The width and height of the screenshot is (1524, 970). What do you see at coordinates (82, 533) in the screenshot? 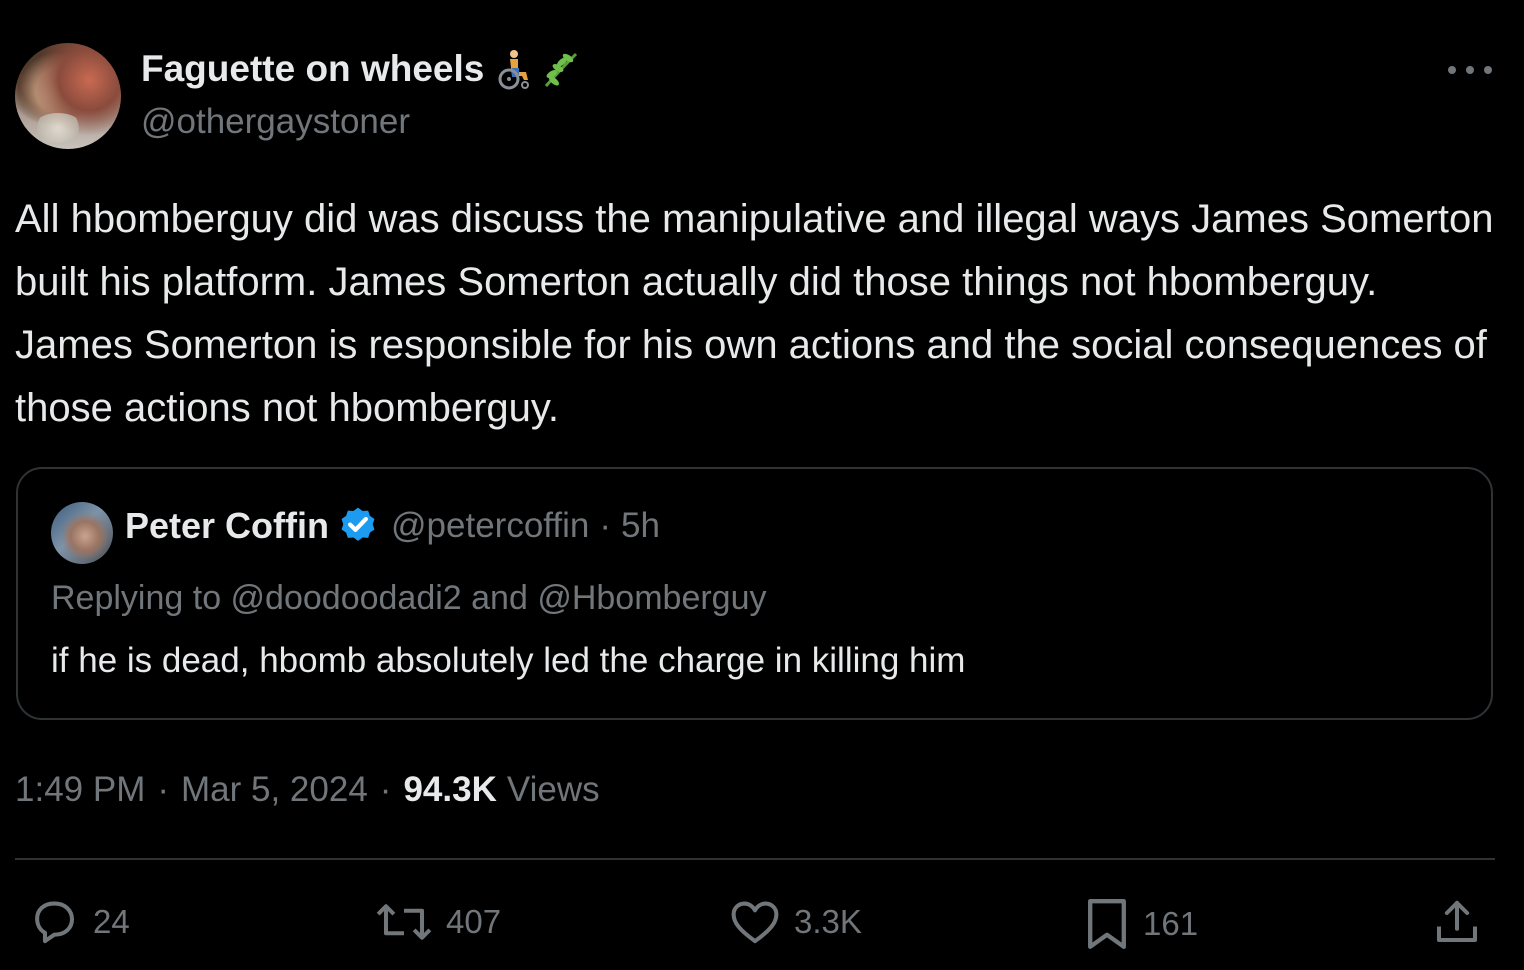
I see `quoted-author-avatar` at bounding box center [82, 533].